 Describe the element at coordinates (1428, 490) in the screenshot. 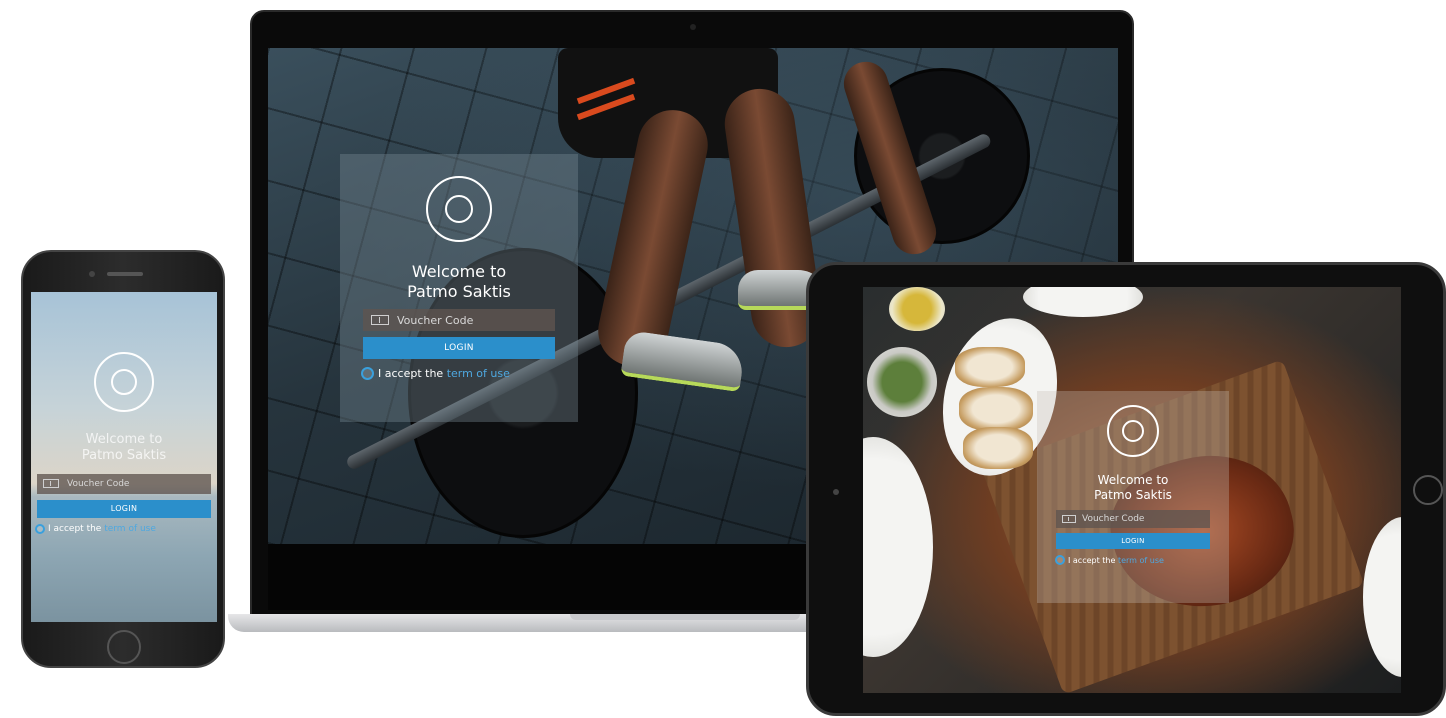

I see `tablet-home-button` at that location.